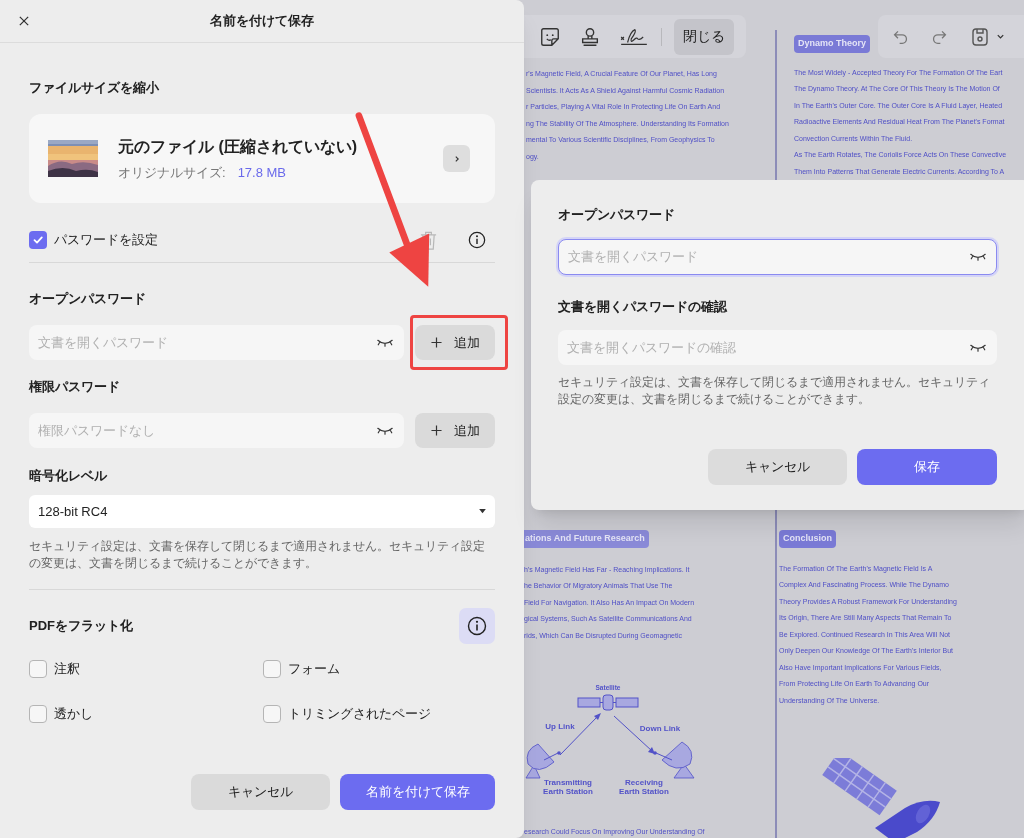  Describe the element at coordinates (81, 625) in the screenshot. I see `section-heading: PDFをフラット化` at that location.